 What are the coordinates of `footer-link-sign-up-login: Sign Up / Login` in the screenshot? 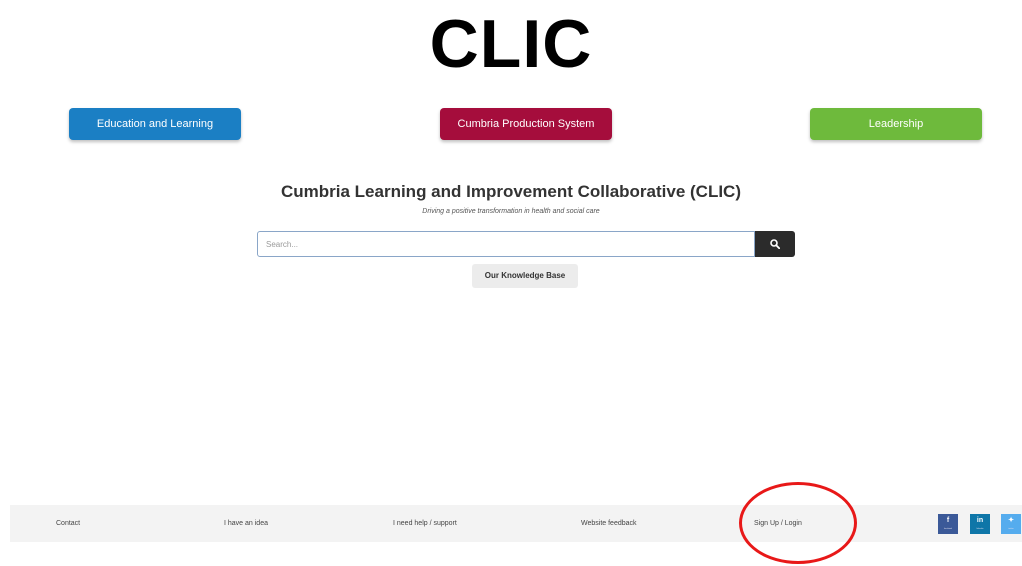 It's located at (778, 523).